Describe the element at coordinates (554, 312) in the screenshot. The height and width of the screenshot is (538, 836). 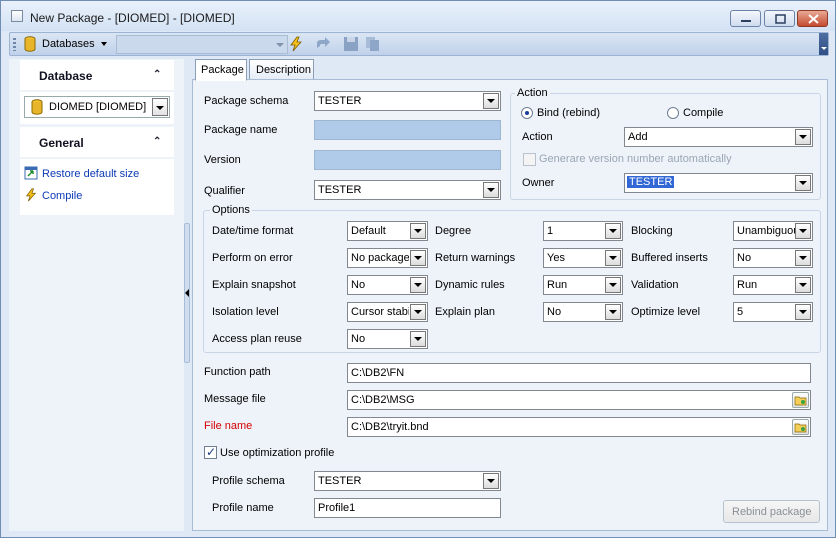
I see `explain-plan-value: No` at that location.